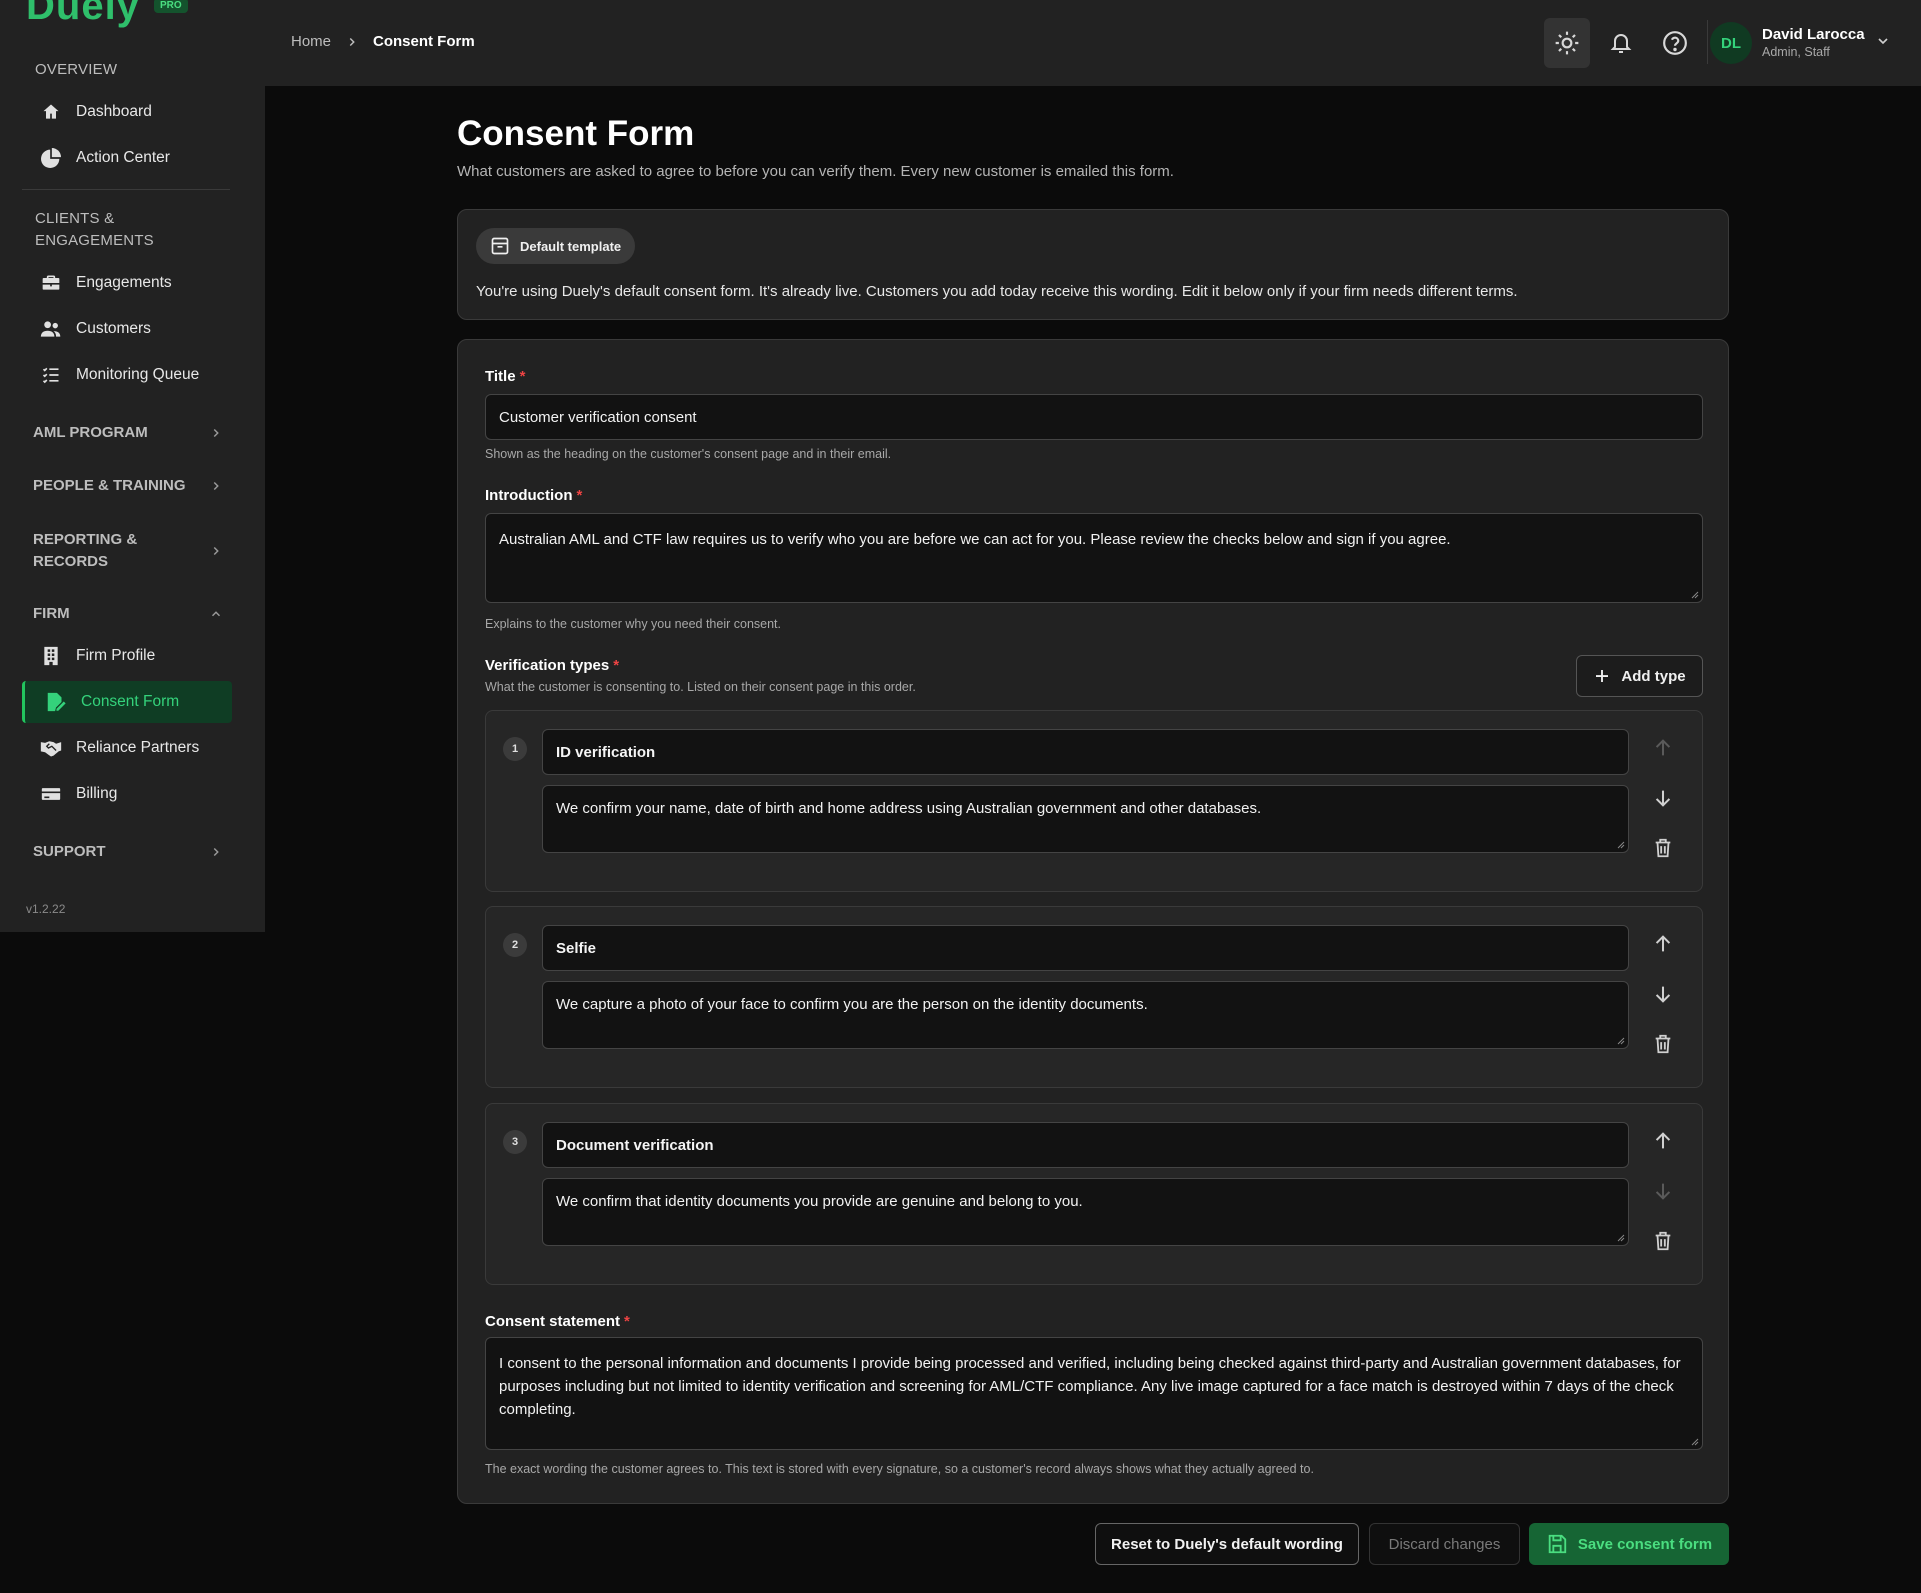  I want to click on pro-badge: PRO, so click(170, 6).